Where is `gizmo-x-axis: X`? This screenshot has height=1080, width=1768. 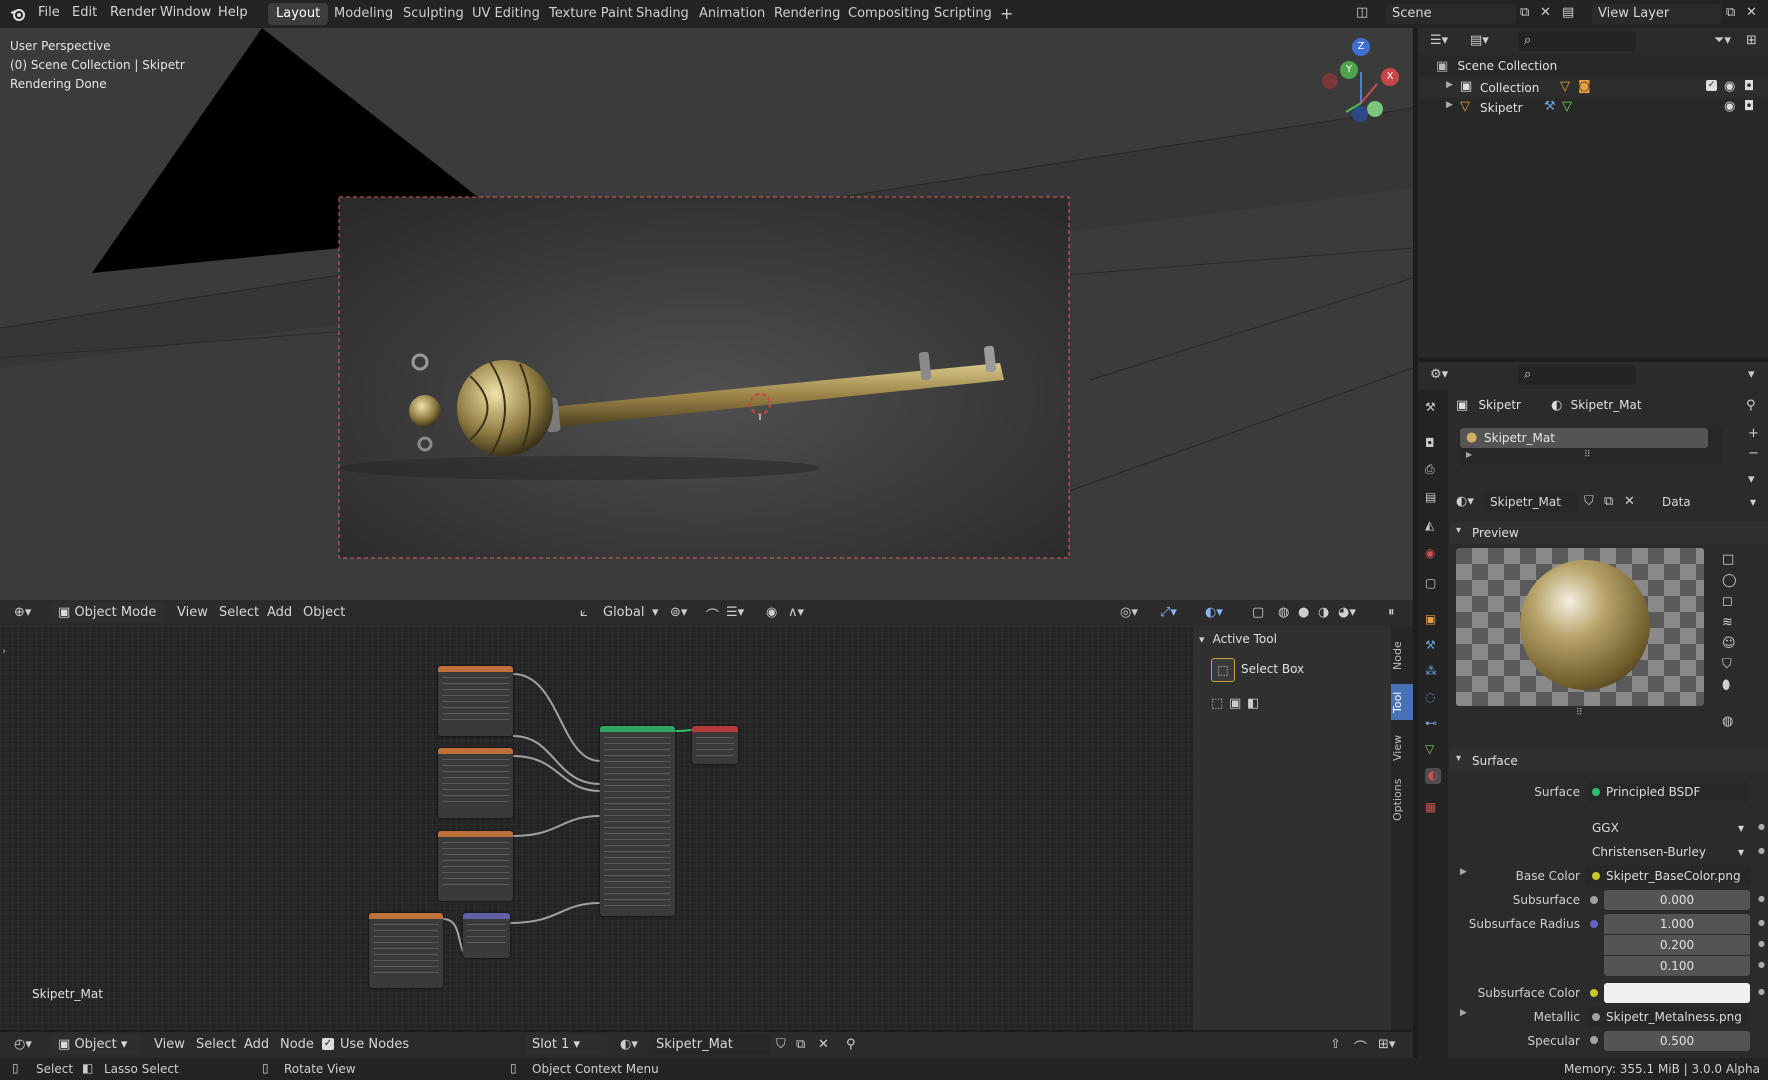
gizmo-x-axis: X is located at coordinates (1390, 77).